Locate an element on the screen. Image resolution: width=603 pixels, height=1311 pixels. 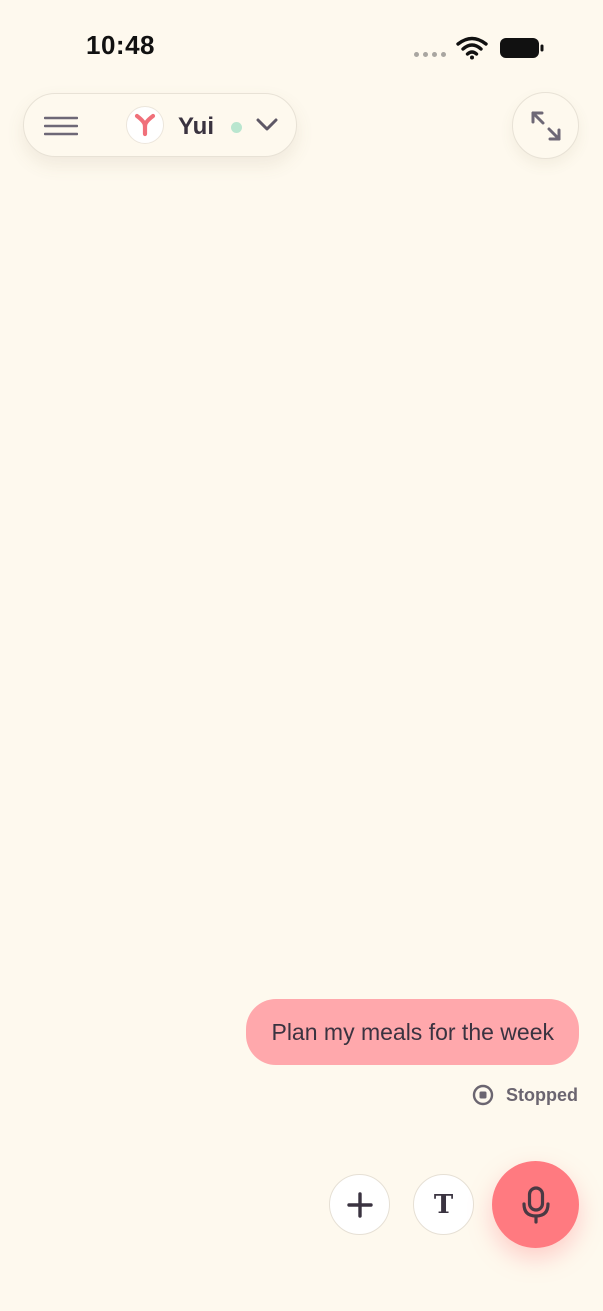
agent-selector: Yui is located at coordinates (160, 125).